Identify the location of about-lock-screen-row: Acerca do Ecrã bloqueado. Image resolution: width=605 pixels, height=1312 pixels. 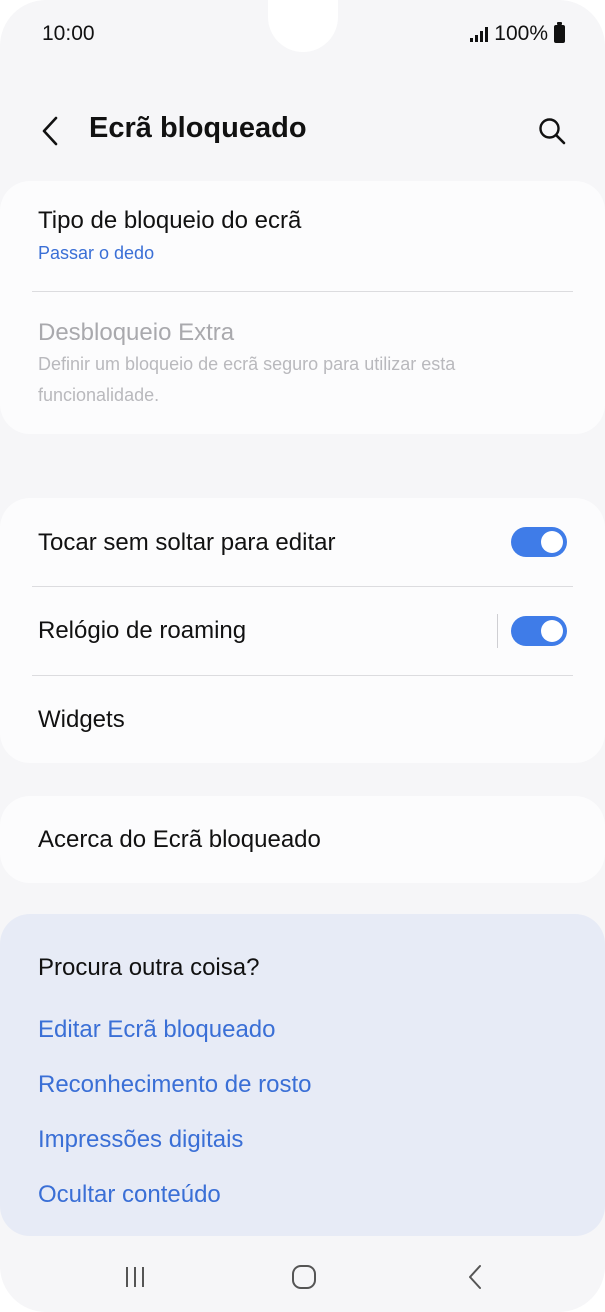
(302, 839).